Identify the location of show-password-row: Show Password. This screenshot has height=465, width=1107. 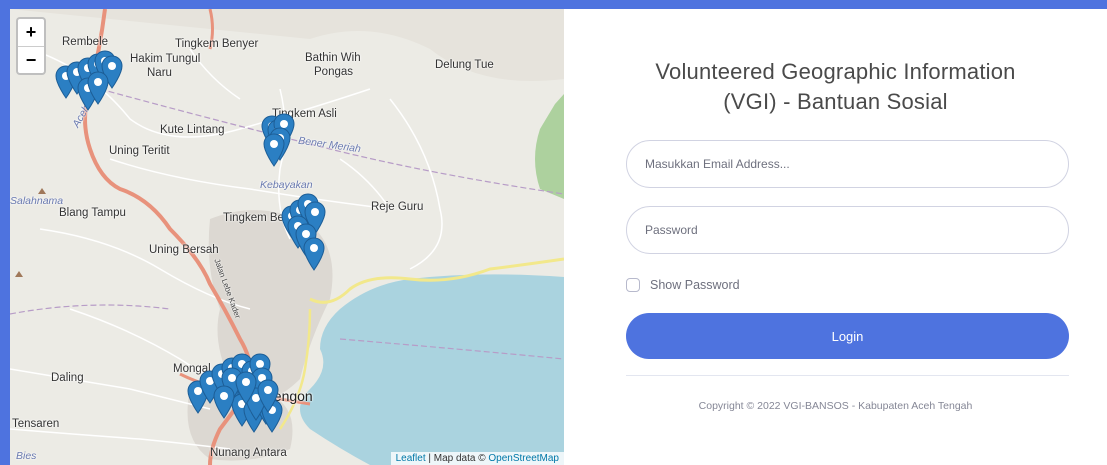
(683, 285).